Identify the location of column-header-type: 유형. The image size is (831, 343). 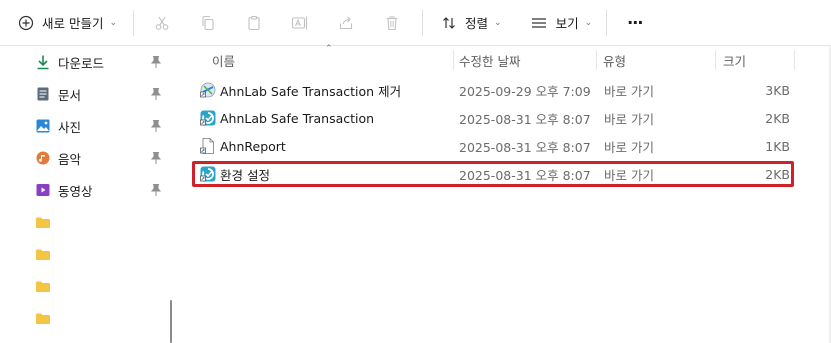
(658, 60).